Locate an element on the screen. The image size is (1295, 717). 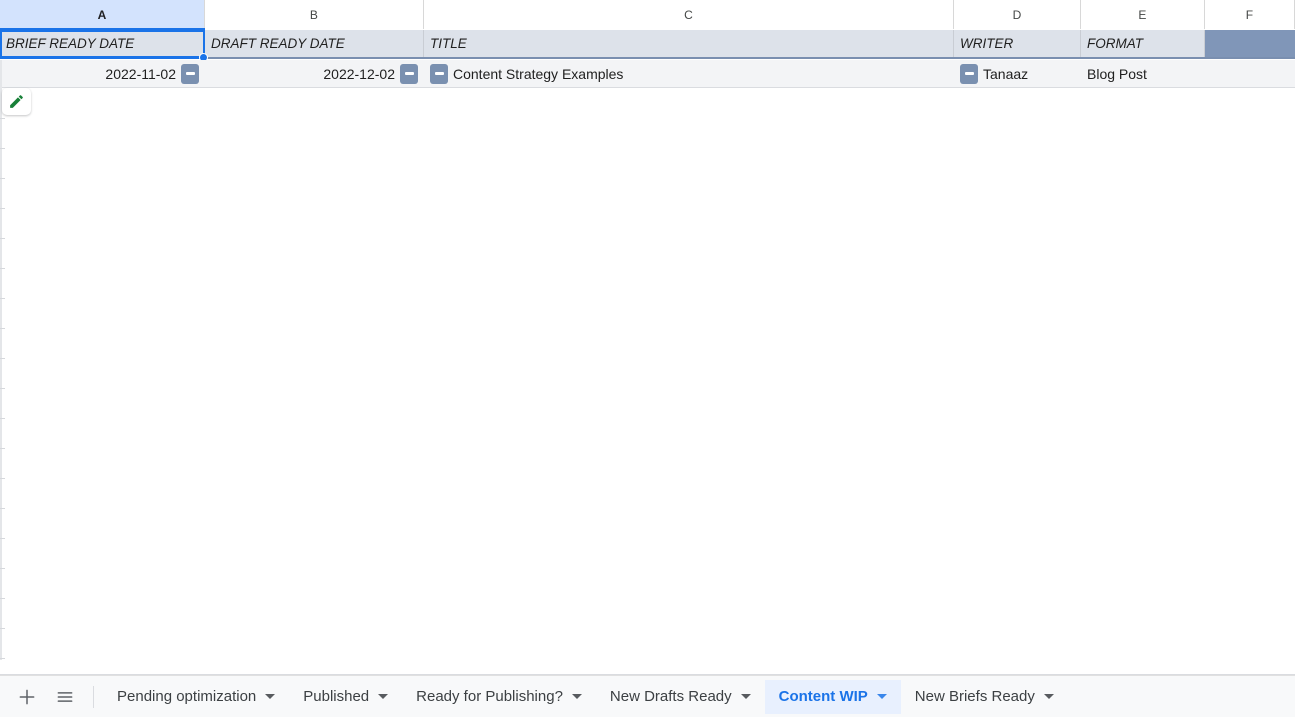
sheet-tab-label: Pending optimization is located at coordinates (187, 696).